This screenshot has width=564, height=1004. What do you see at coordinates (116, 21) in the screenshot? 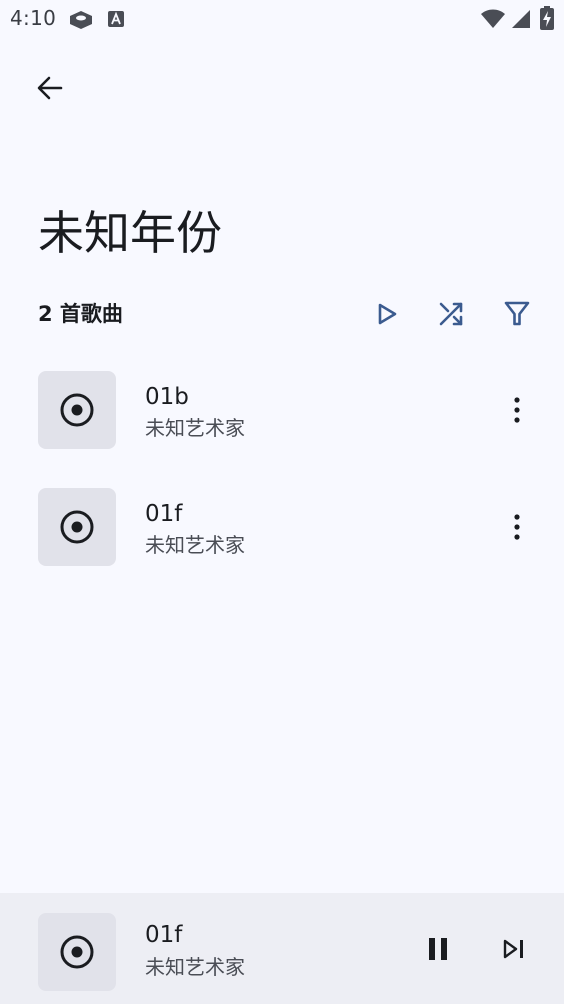
I see `keyboard-a-icon` at bounding box center [116, 21].